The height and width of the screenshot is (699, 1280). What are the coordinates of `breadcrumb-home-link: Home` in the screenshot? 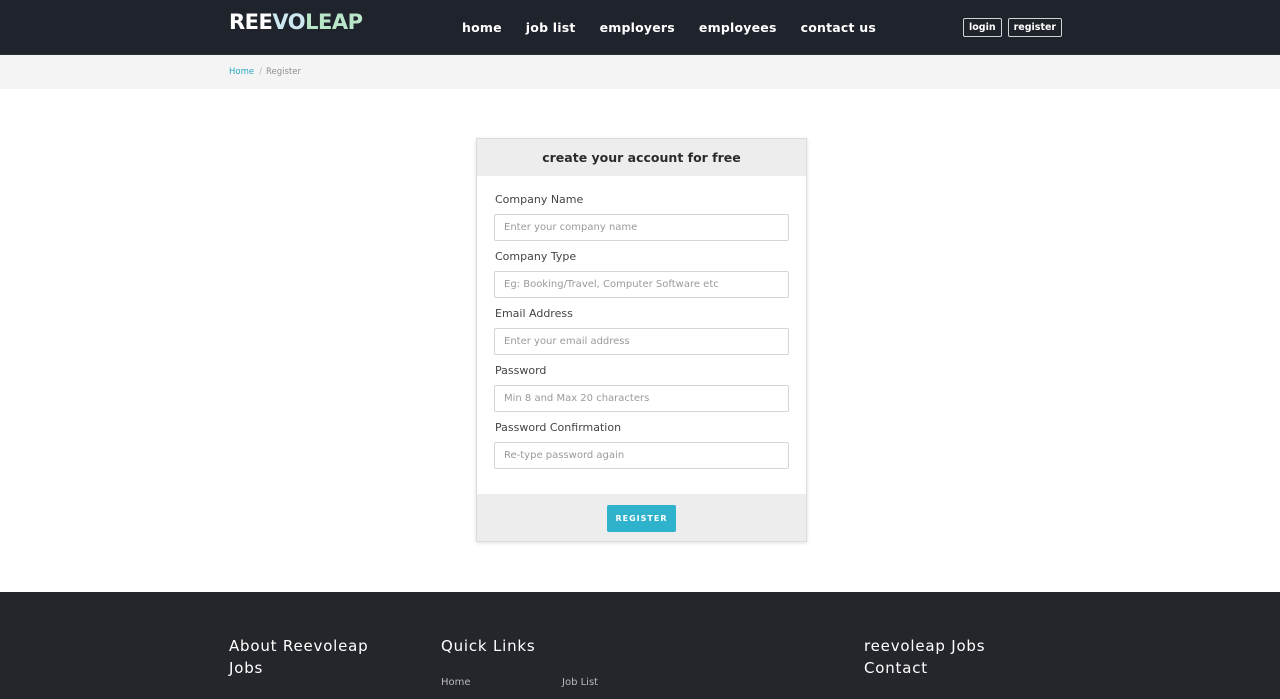 It's located at (241, 72).